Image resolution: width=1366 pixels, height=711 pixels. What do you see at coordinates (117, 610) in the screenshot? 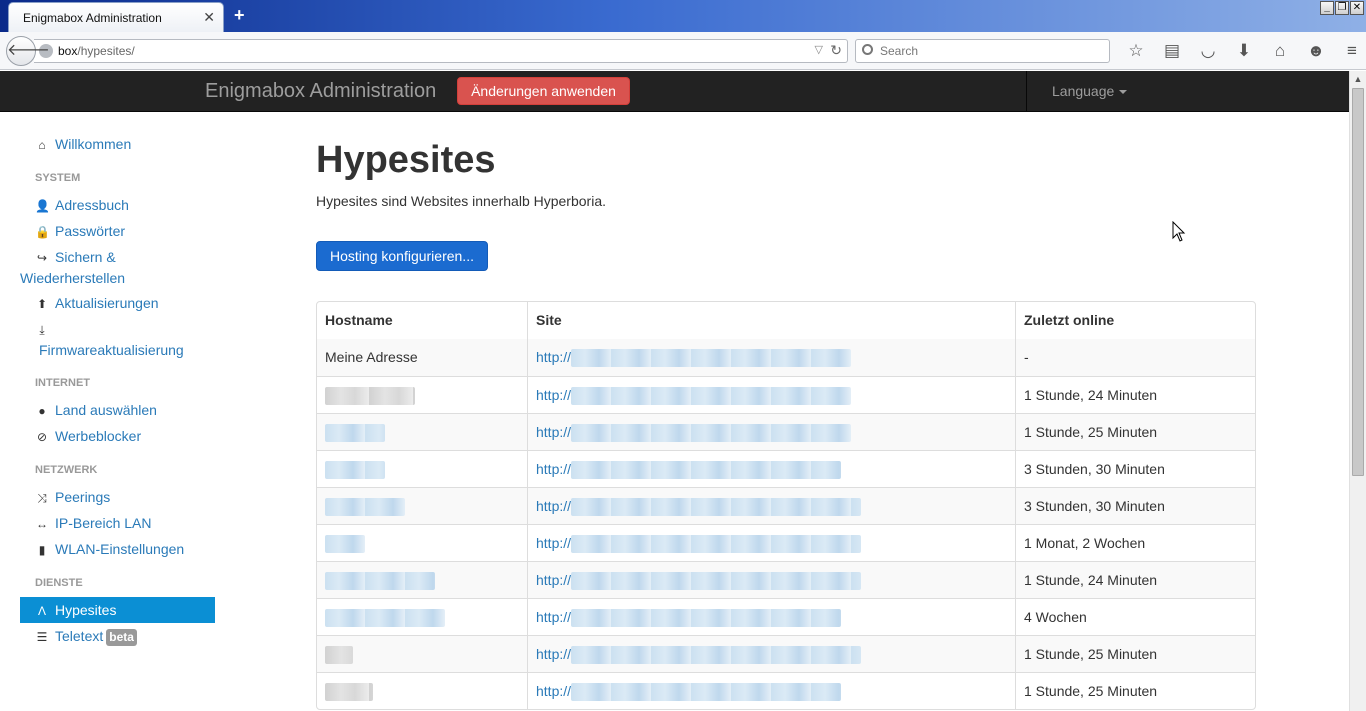
I see `sidebar-item-hypesites: Ʌ Hypesites` at bounding box center [117, 610].